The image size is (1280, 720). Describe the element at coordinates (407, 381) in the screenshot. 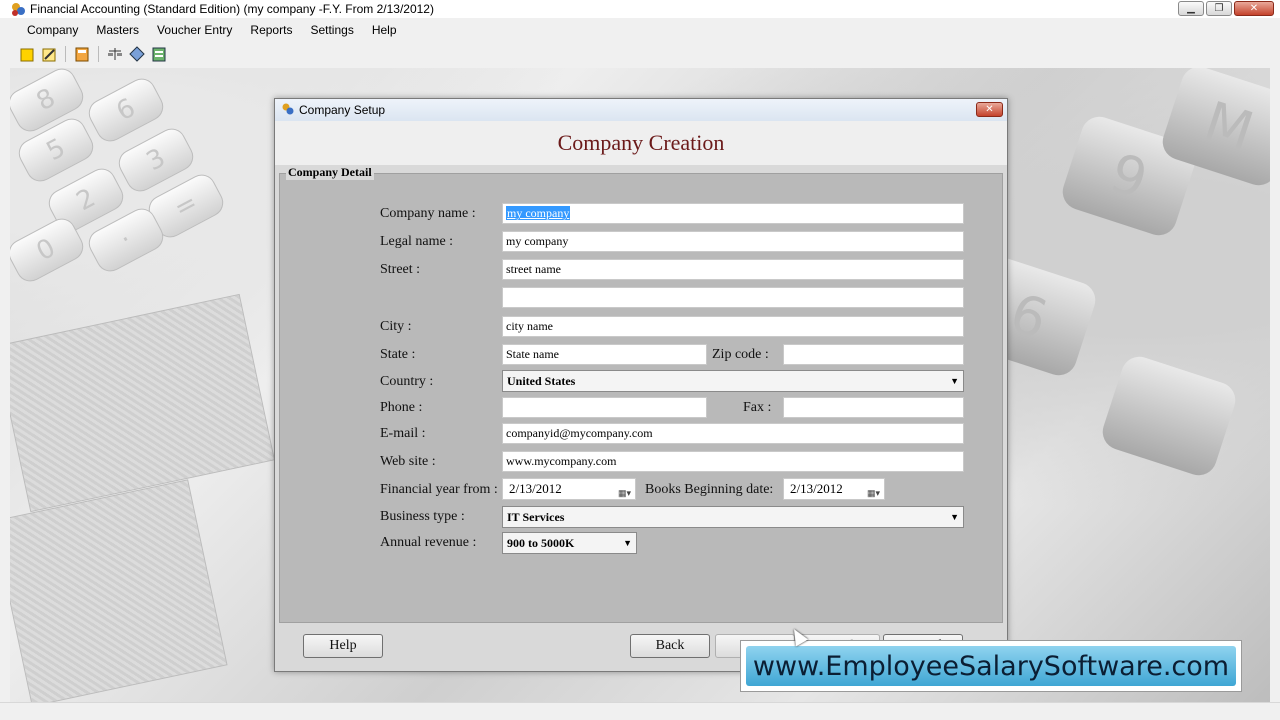

I see `country-label: Country :` at that location.